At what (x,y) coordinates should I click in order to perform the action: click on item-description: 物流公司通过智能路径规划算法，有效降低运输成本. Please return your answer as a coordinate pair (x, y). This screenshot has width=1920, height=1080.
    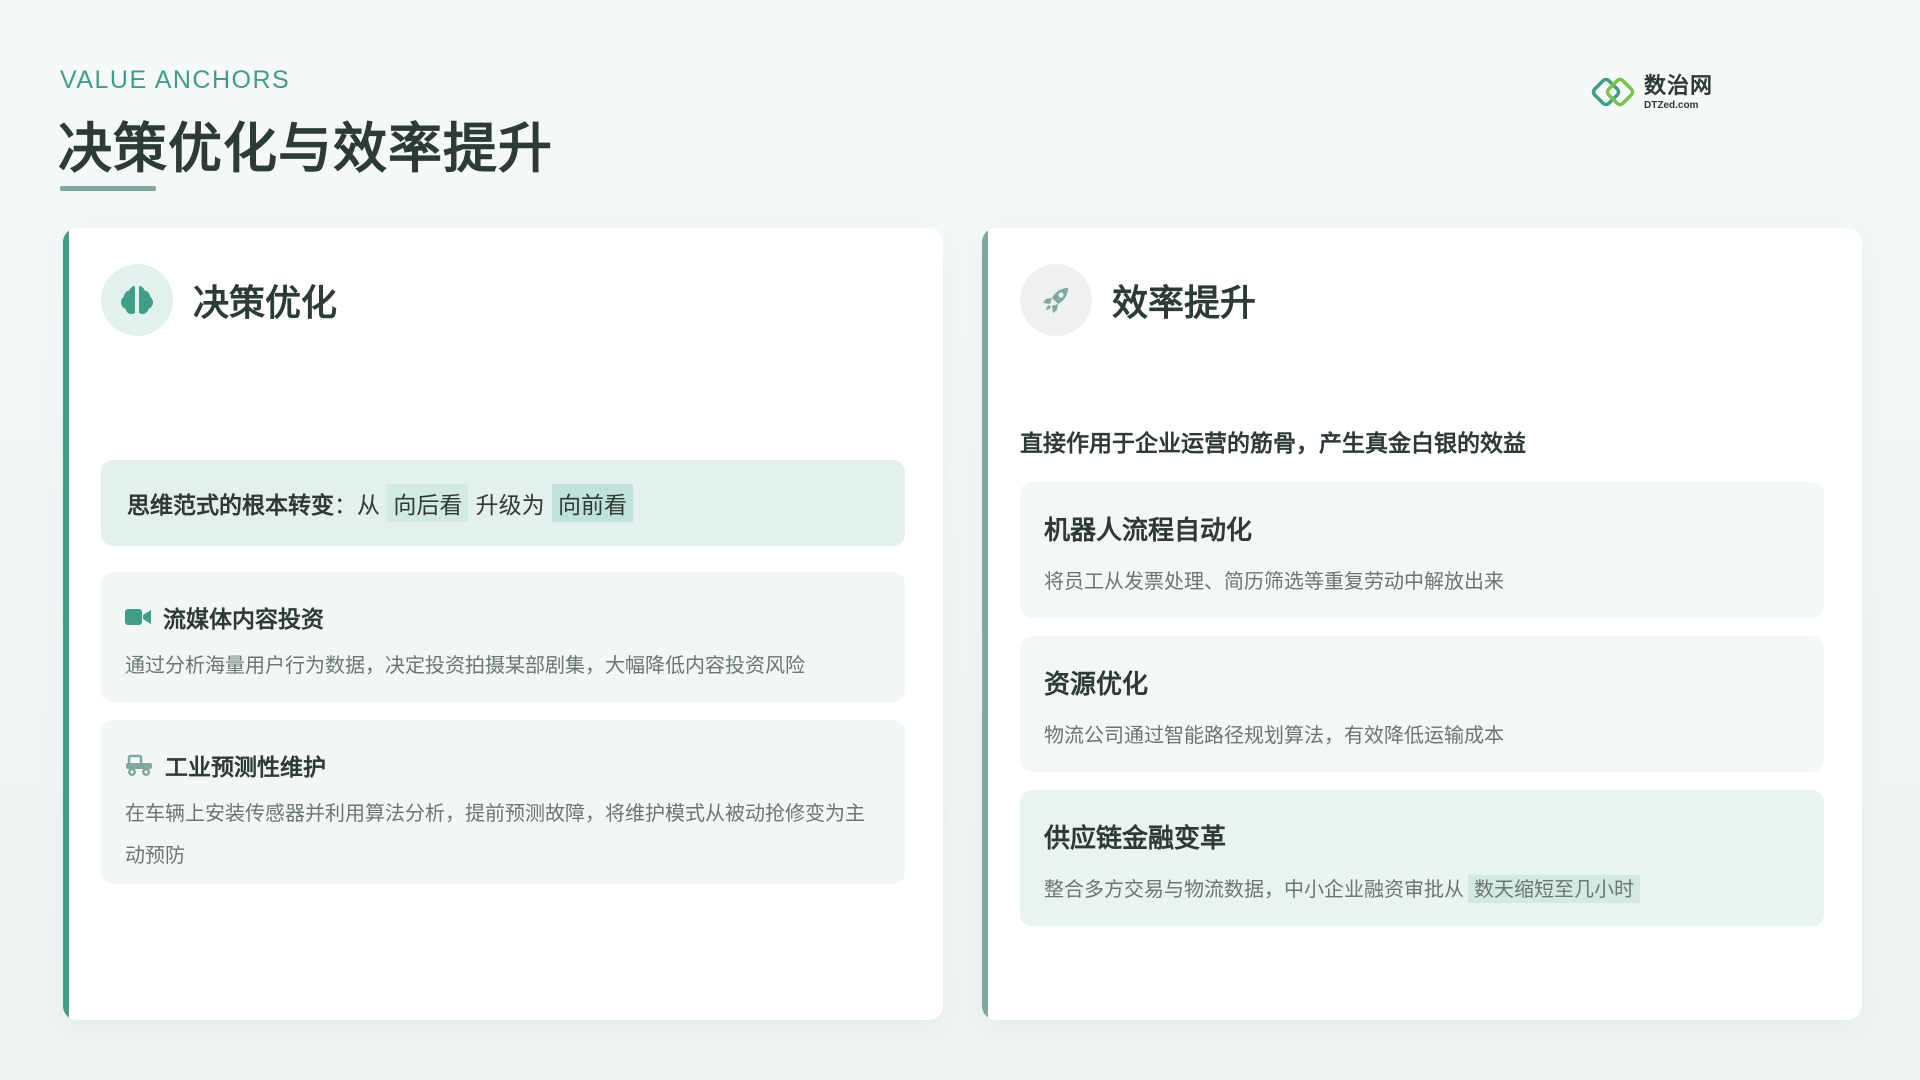
    Looking at the image, I should click on (1274, 735).